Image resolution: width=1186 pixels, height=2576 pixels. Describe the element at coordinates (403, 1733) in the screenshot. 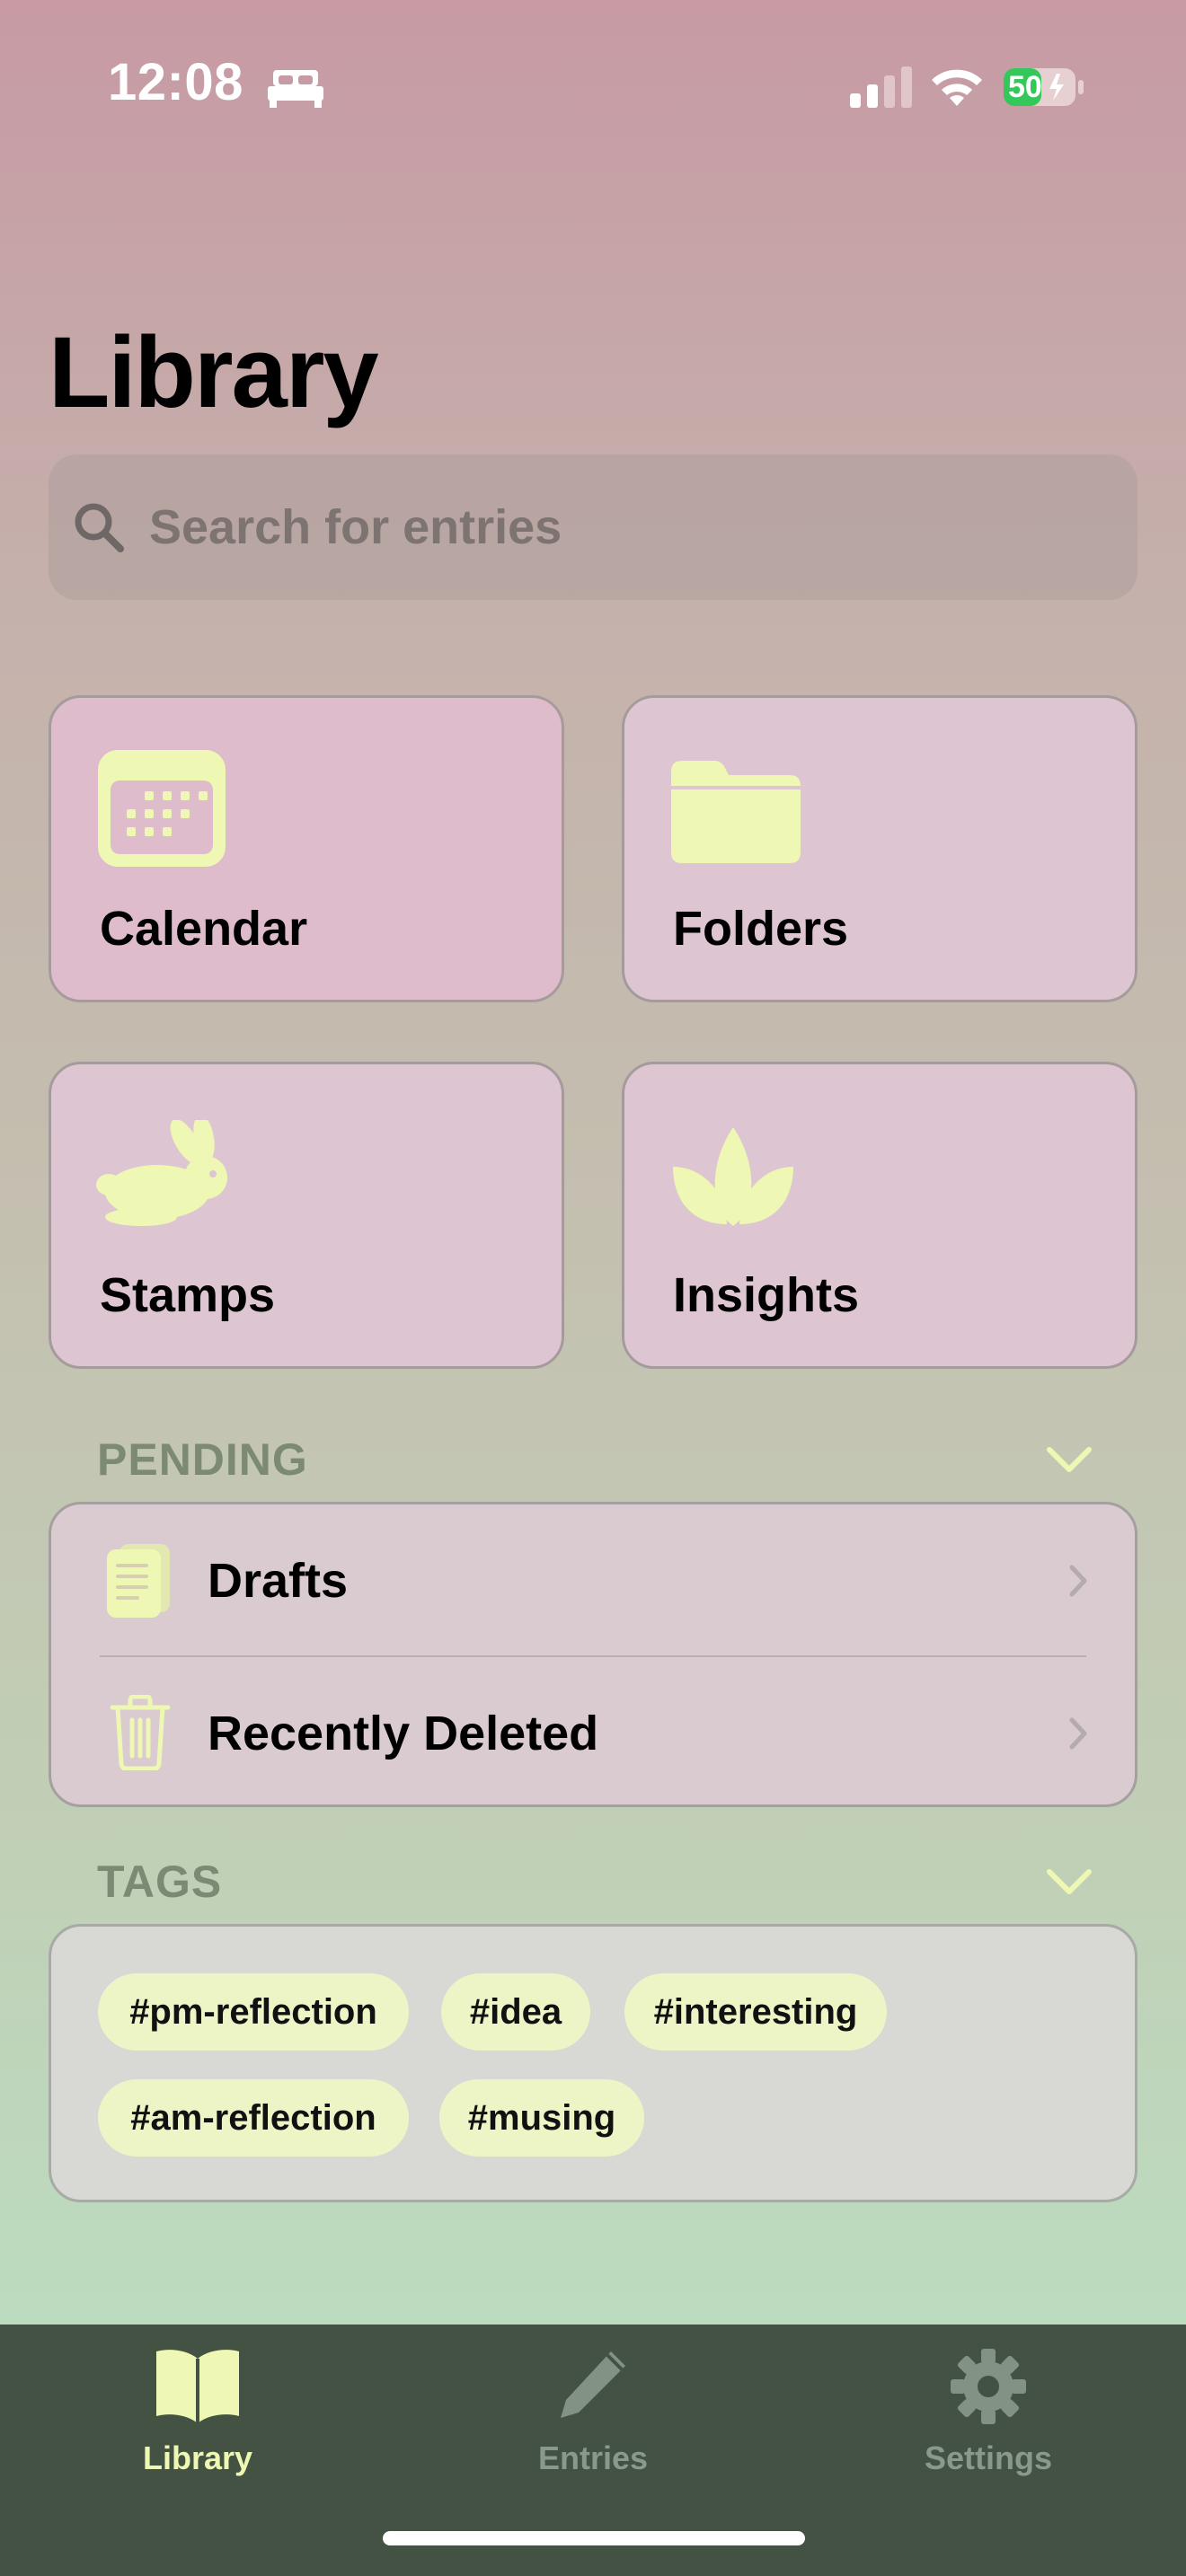

I see `recently-deleted-label: Recently Deleted` at that location.